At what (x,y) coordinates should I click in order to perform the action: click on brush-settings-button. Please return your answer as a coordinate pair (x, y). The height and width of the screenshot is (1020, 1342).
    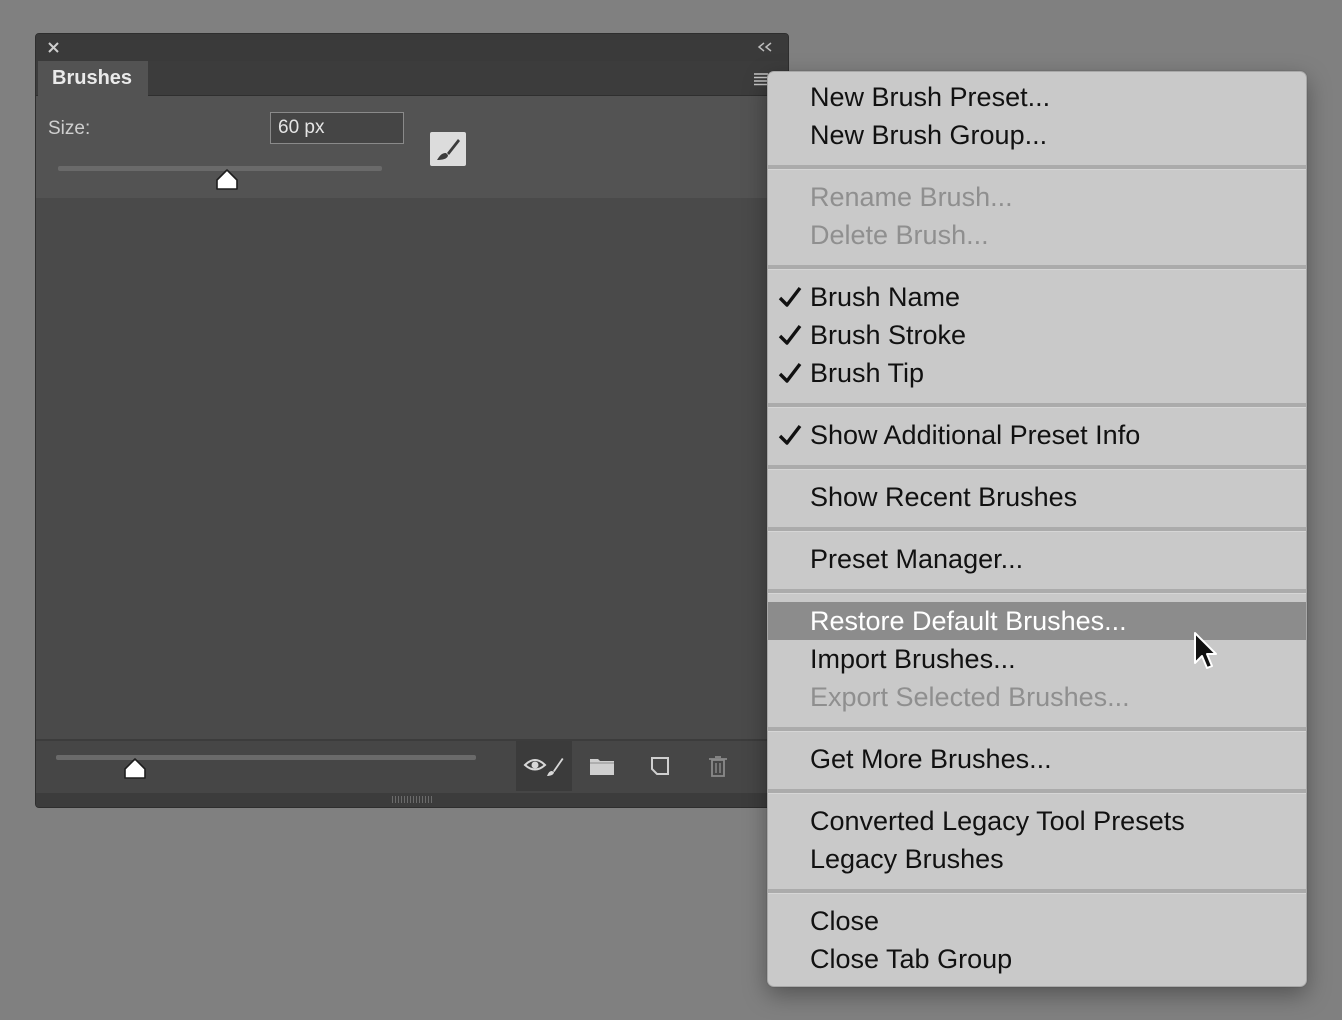
    Looking at the image, I should click on (448, 149).